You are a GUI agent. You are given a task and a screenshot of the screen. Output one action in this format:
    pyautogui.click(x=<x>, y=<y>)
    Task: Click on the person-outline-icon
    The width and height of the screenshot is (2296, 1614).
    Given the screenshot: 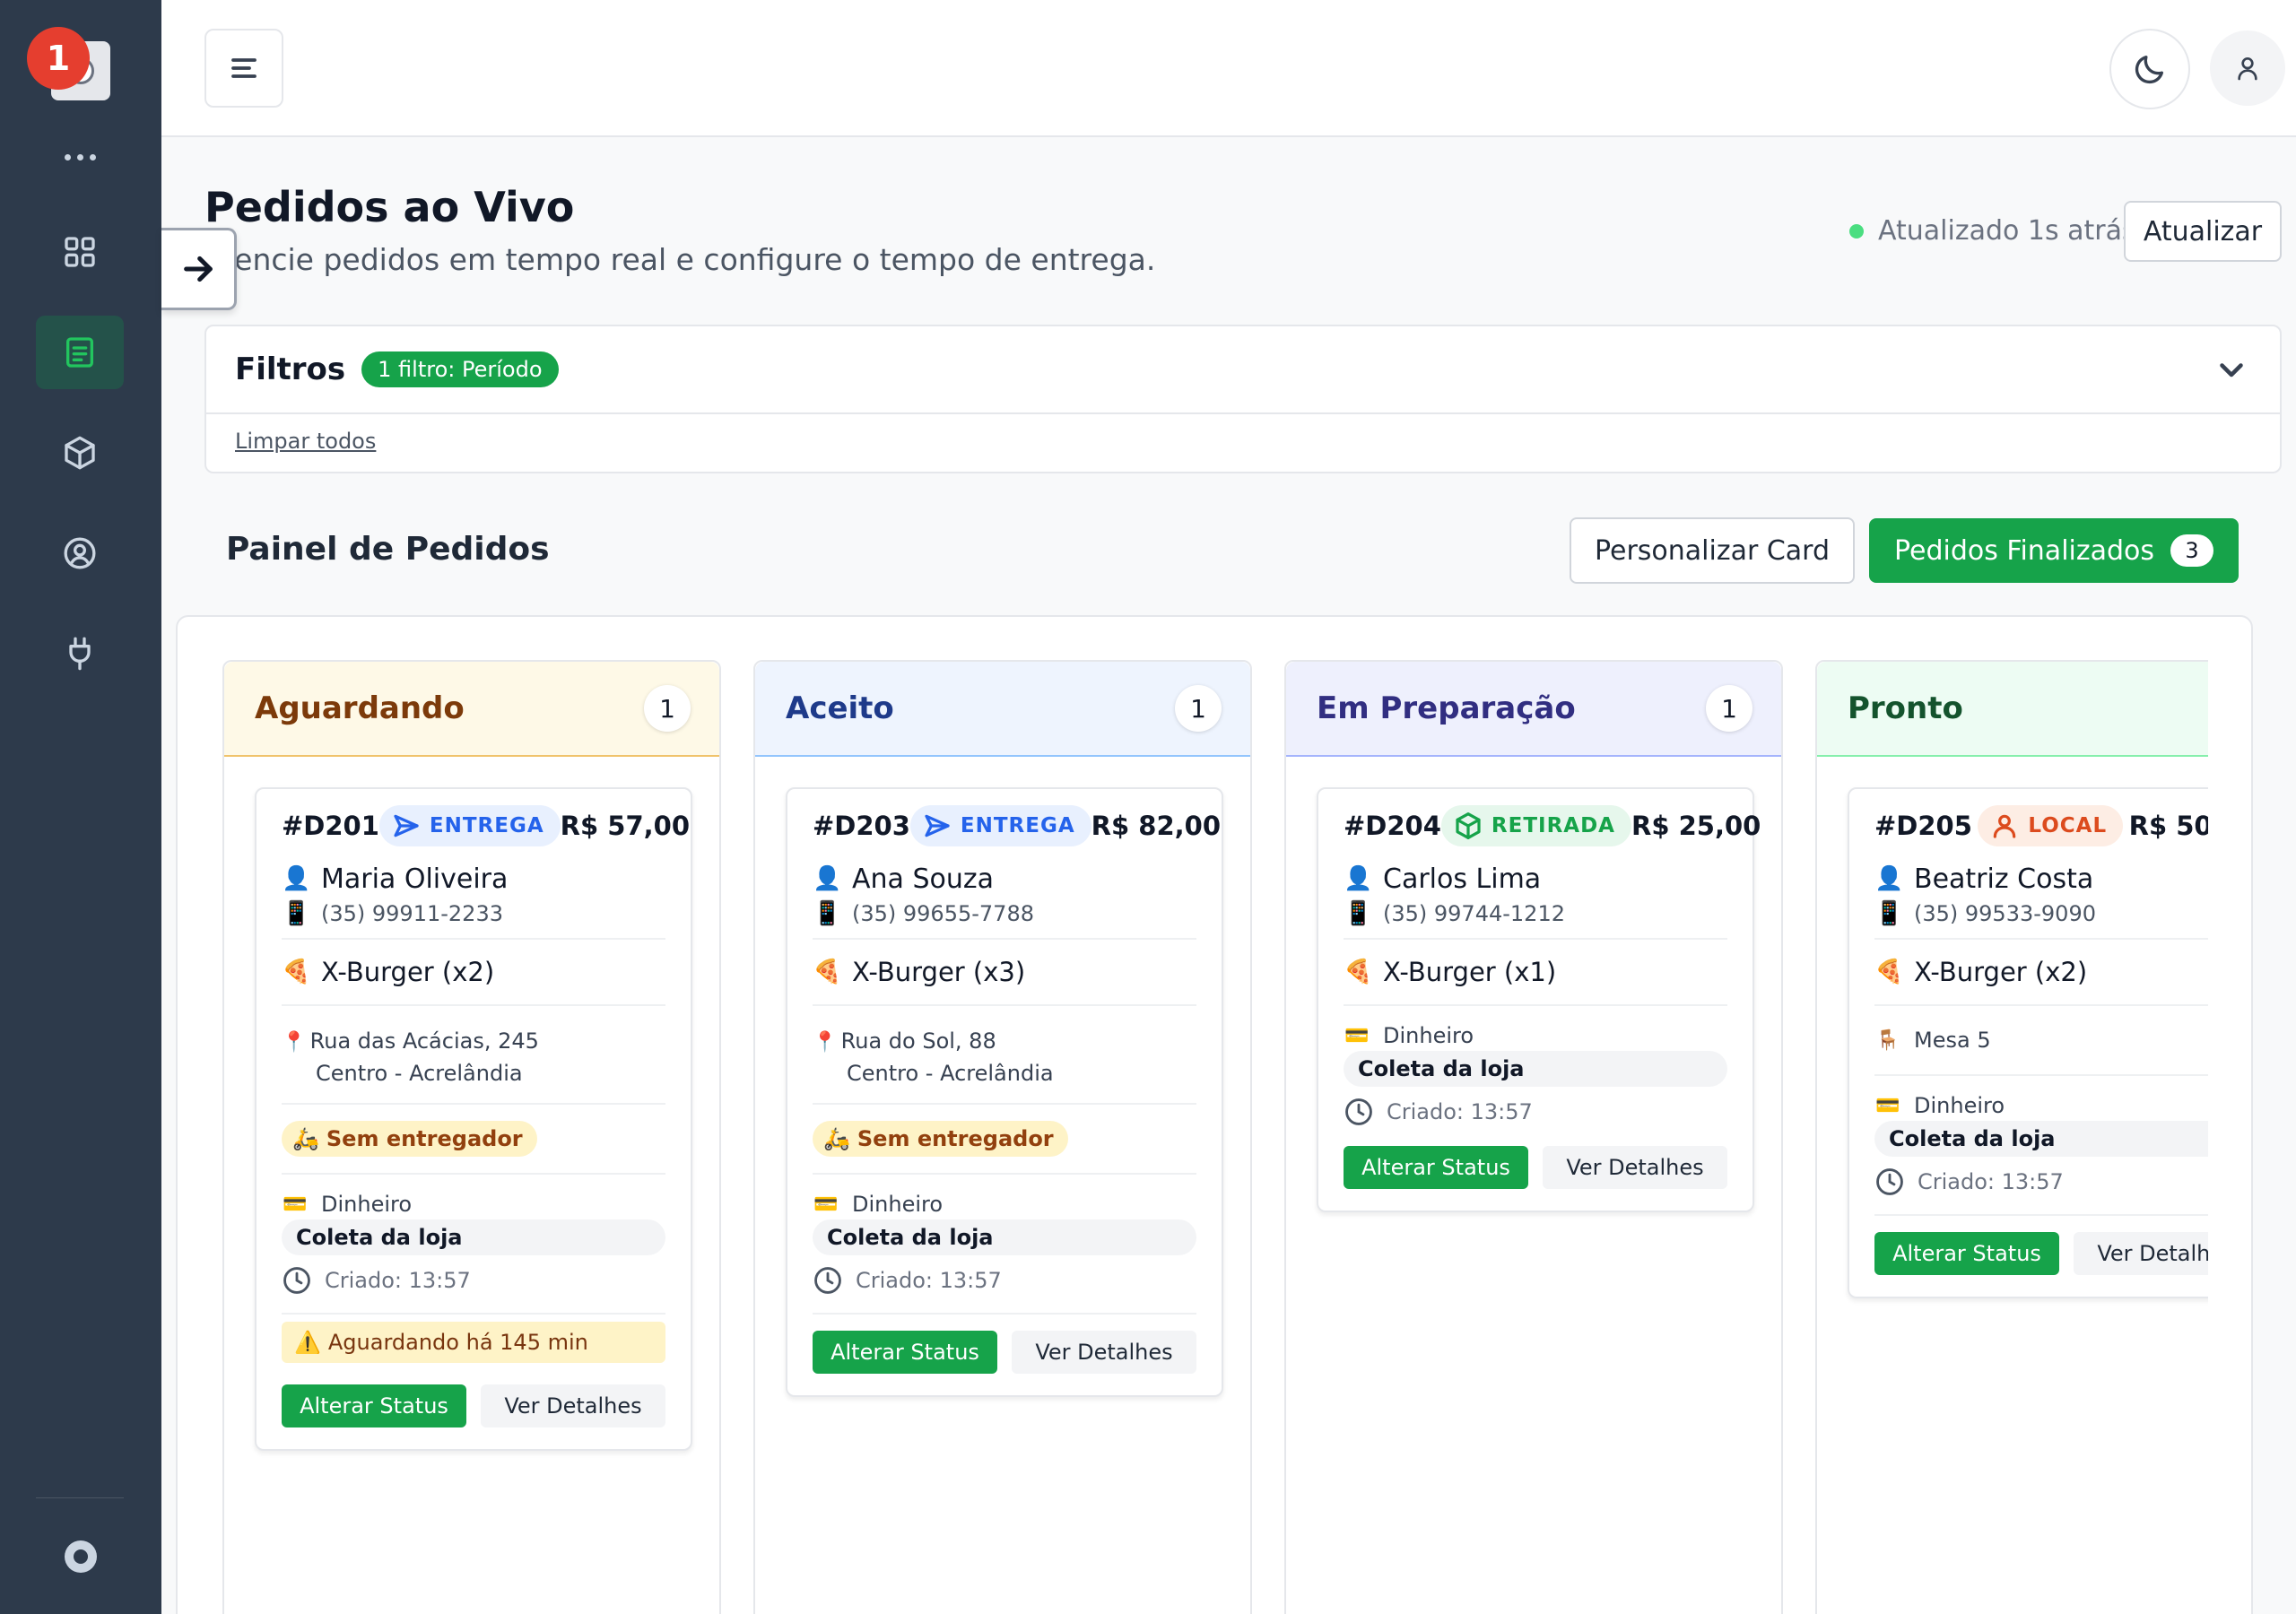 What is the action you would take?
    pyautogui.click(x=2005, y=826)
    